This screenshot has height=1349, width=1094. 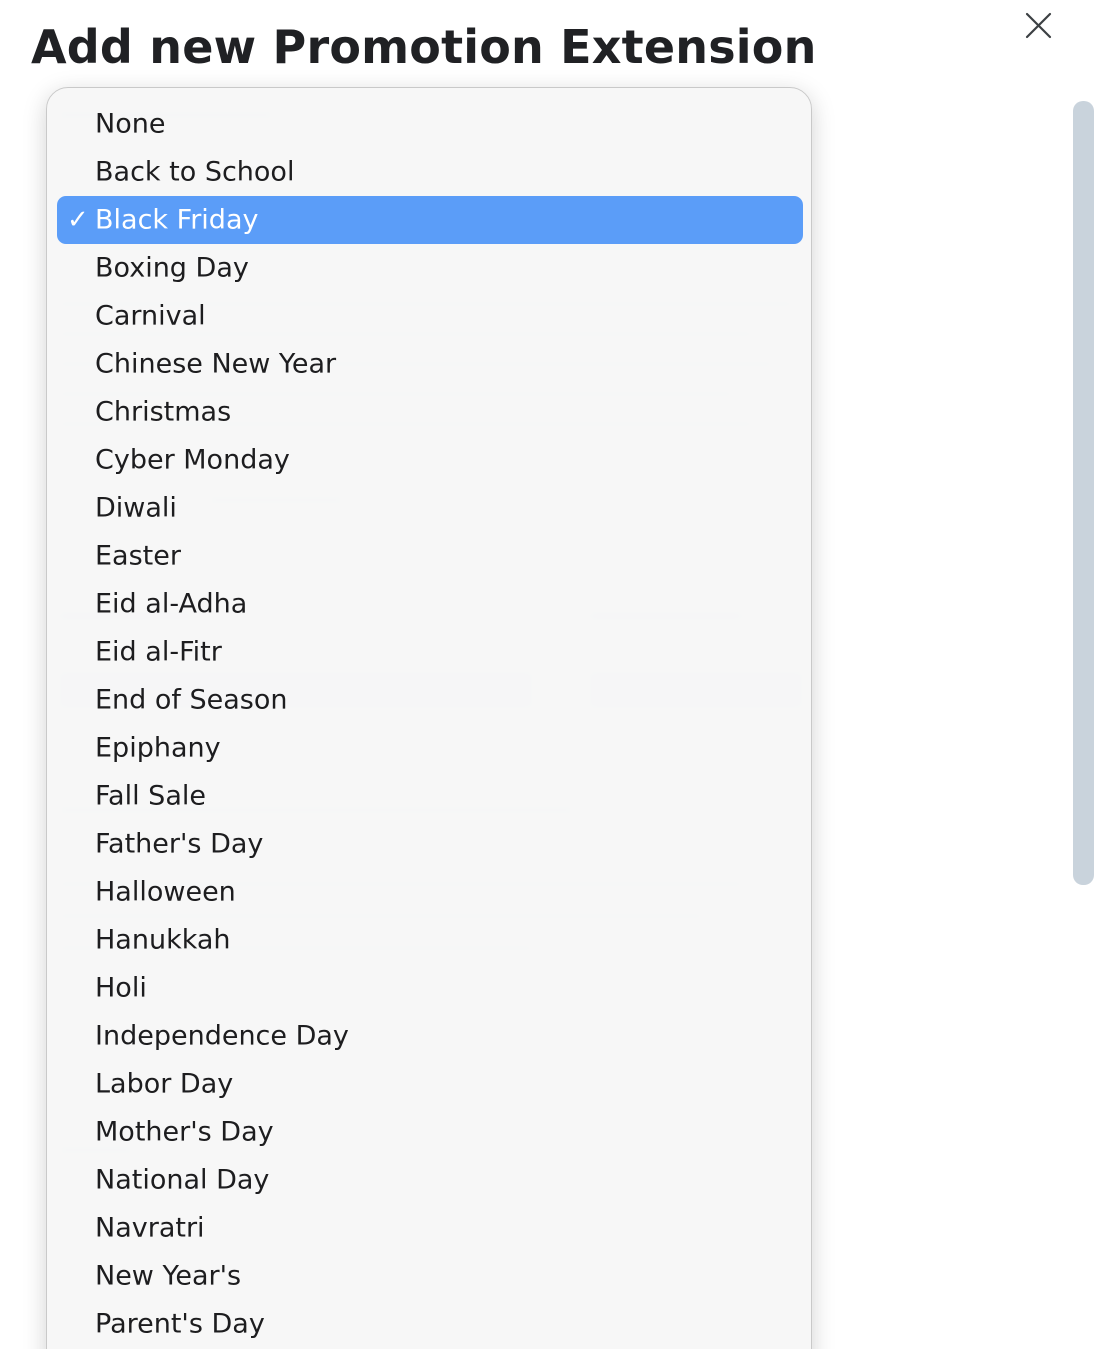 What do you see at coordinates (424, 47) in the screenshot?
I see `page-title: Add new Promotion Extension` at bounding box center [424, 47].